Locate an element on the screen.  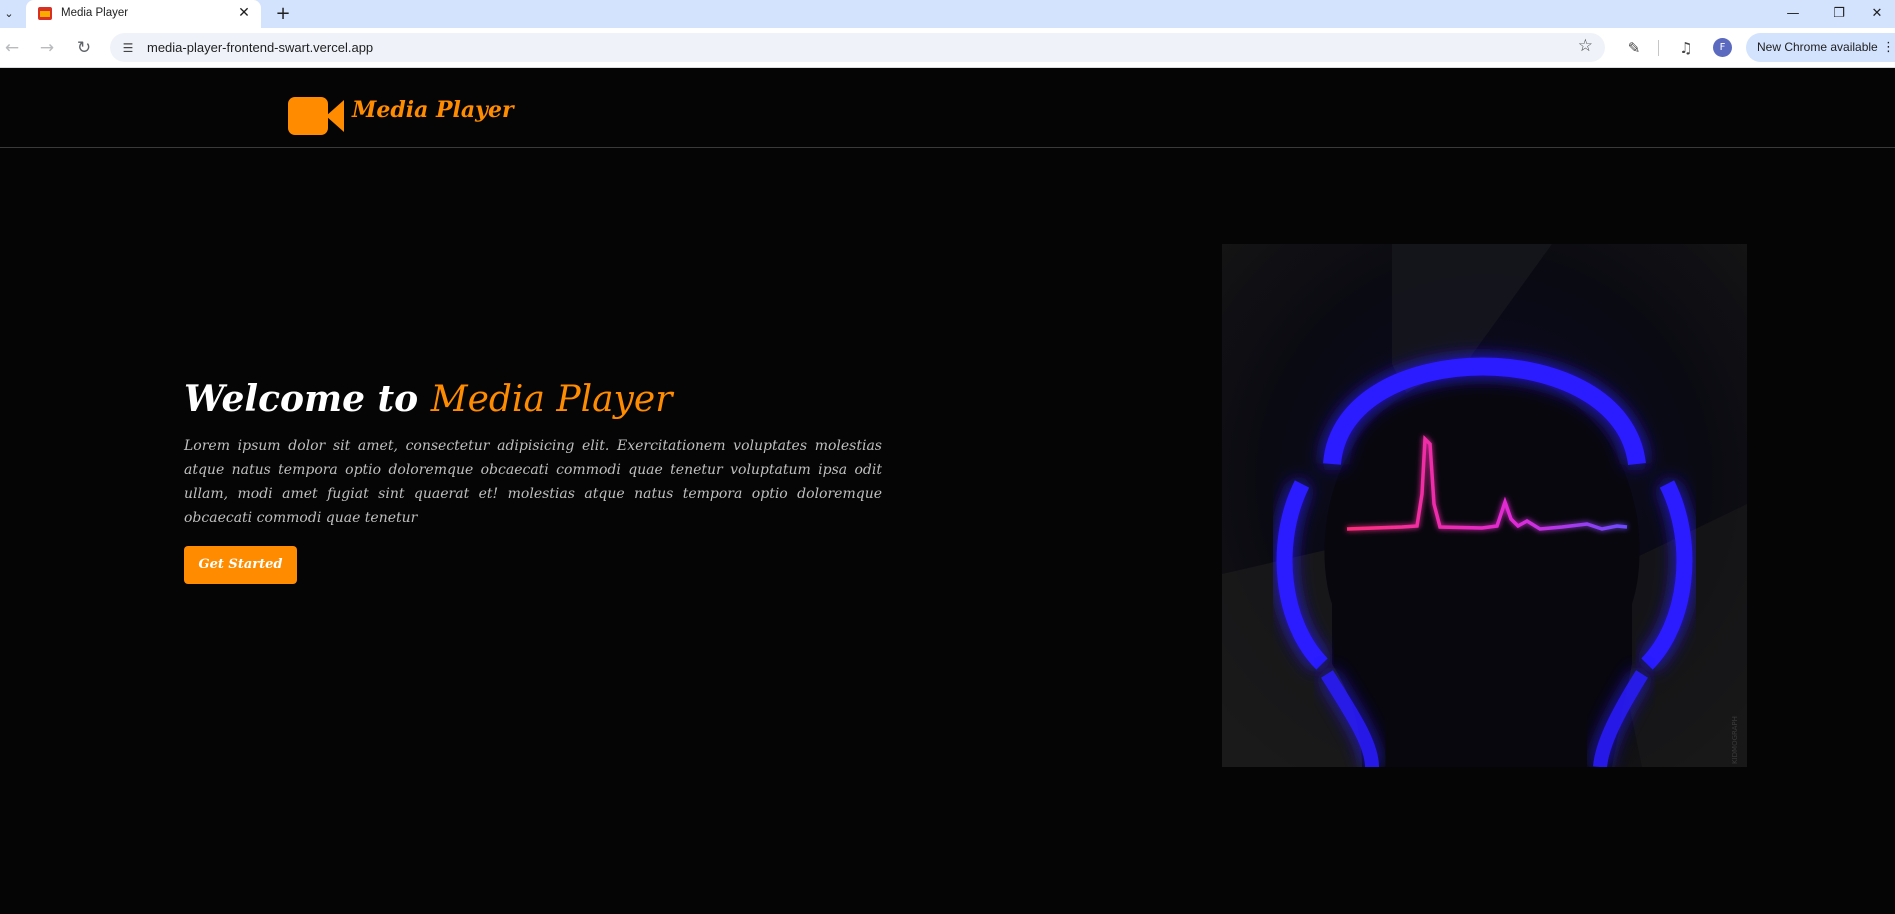
star-icon: ☆ is located at coordinates (1585, 46).